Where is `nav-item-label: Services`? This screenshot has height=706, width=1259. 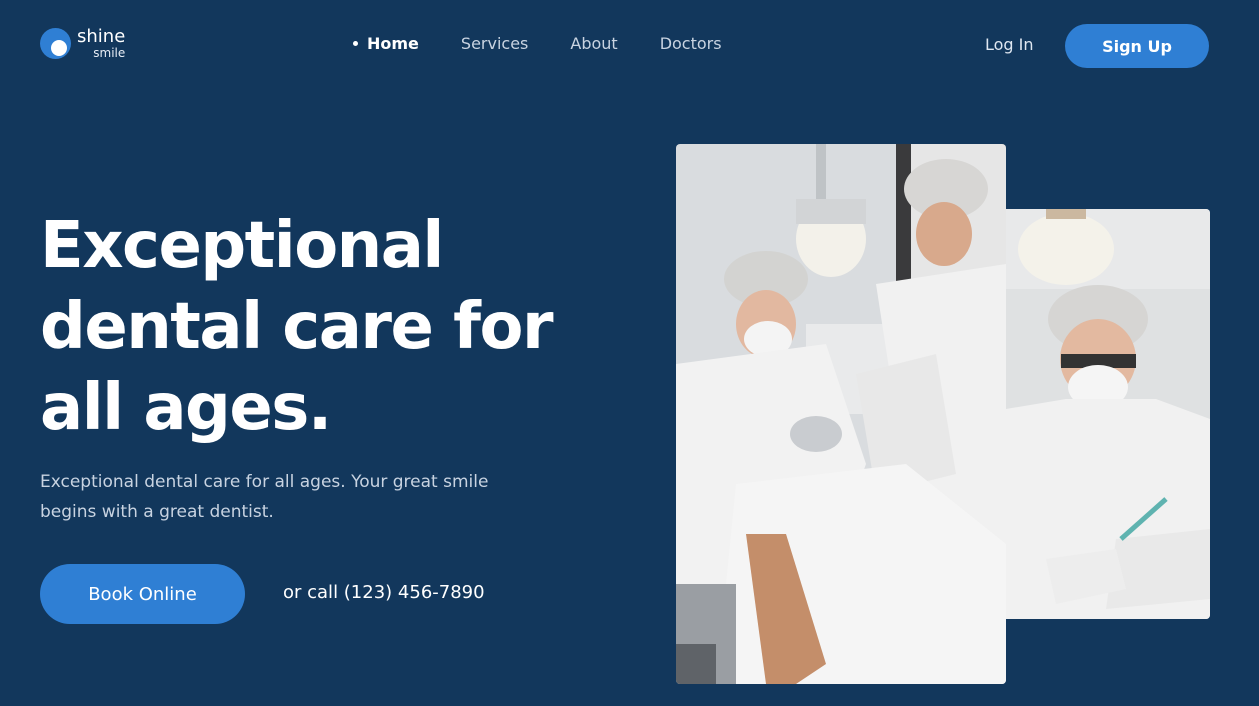
nav-item-label: Services is located at coordinates (494, 43).